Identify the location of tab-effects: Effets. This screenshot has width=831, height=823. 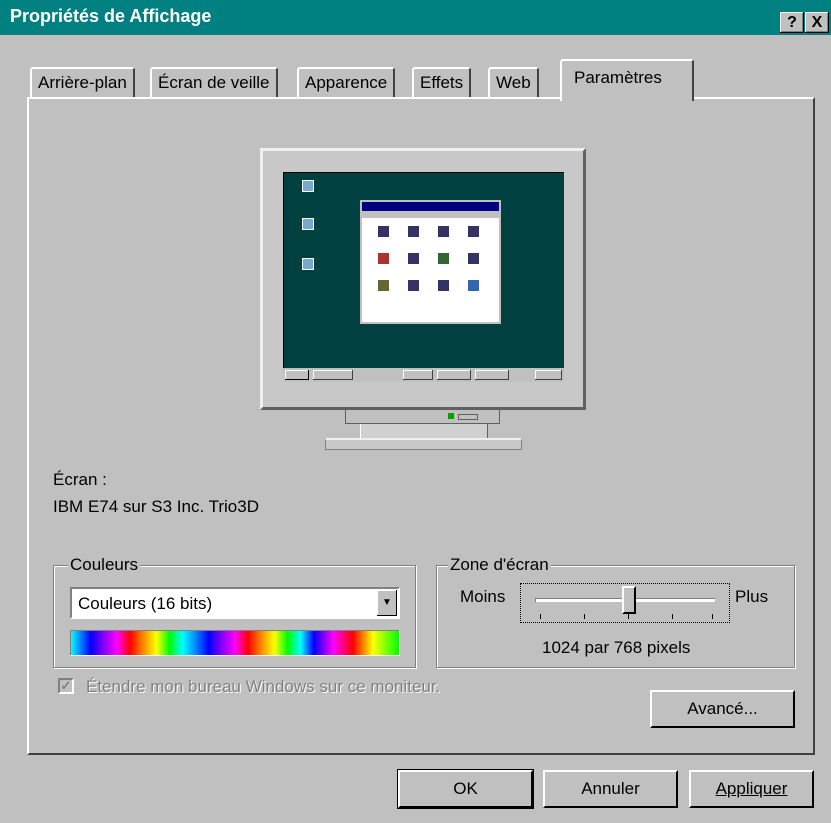
(442, 83).